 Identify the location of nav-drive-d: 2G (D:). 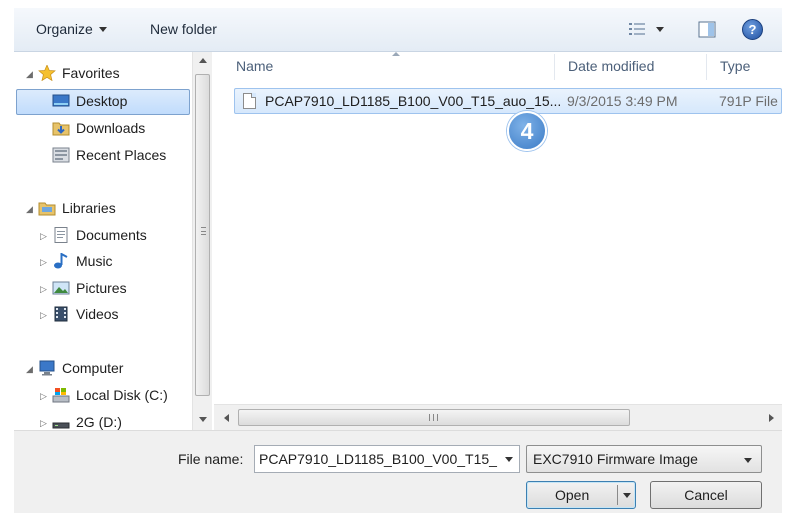
(87, 422).